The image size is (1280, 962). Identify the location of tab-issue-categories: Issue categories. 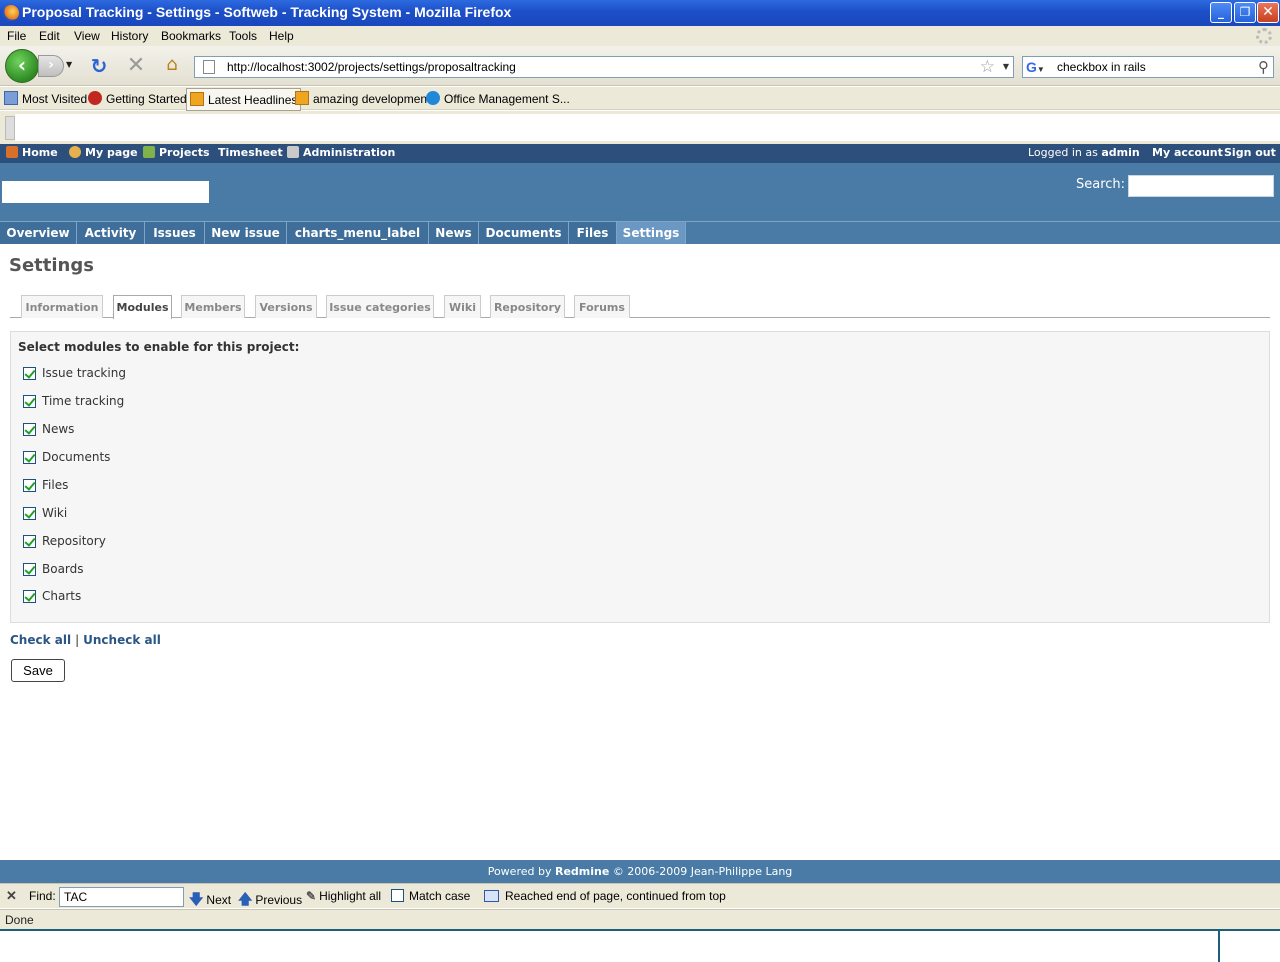
(380, 306).